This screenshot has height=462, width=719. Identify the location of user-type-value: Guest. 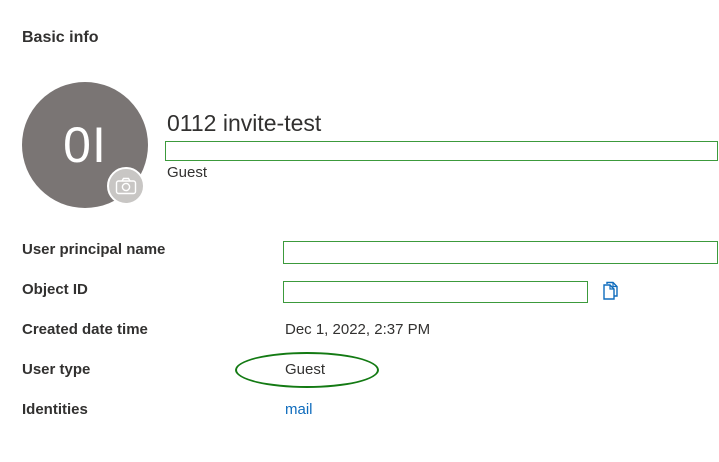
(305, 369).